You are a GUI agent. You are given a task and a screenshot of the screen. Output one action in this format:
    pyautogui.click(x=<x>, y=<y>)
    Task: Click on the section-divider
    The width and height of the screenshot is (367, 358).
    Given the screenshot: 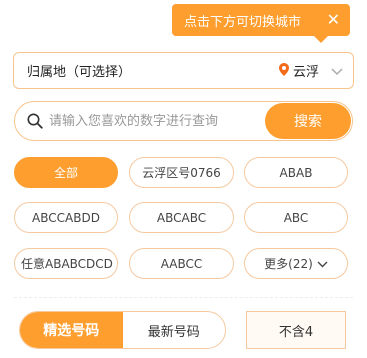 What is the action you would take?
    pyautogui.click(x=183, y=297)
    